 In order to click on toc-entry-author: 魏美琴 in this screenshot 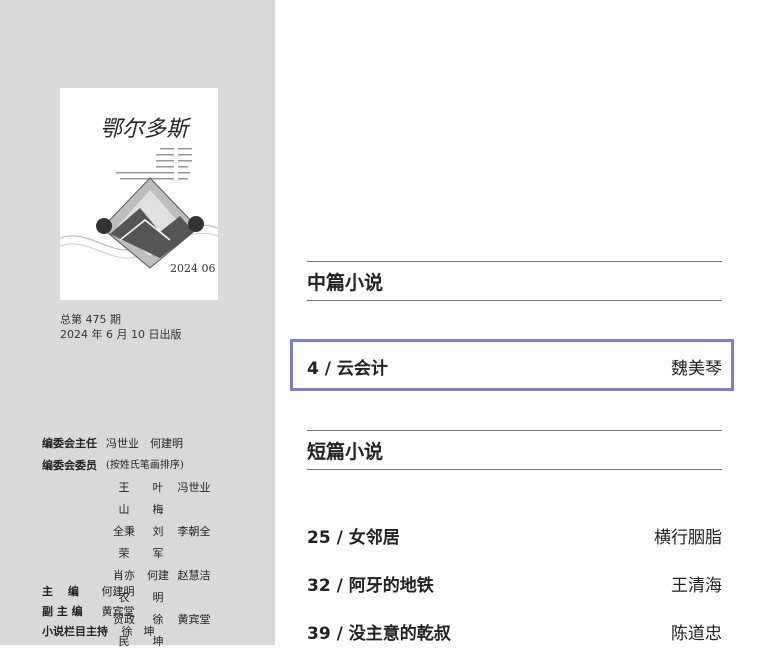, I will do `click(696, 369)`.